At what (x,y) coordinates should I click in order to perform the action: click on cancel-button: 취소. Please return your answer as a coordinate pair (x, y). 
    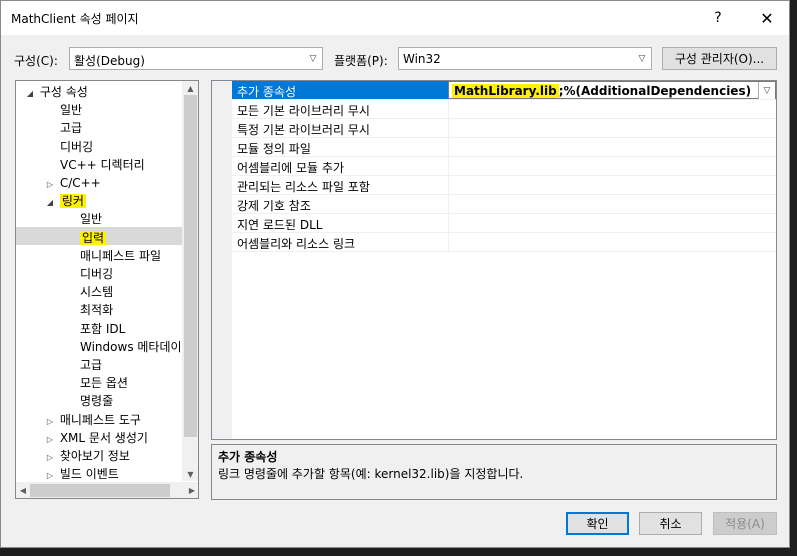
    Looking at the image, I should click on (670, 523).